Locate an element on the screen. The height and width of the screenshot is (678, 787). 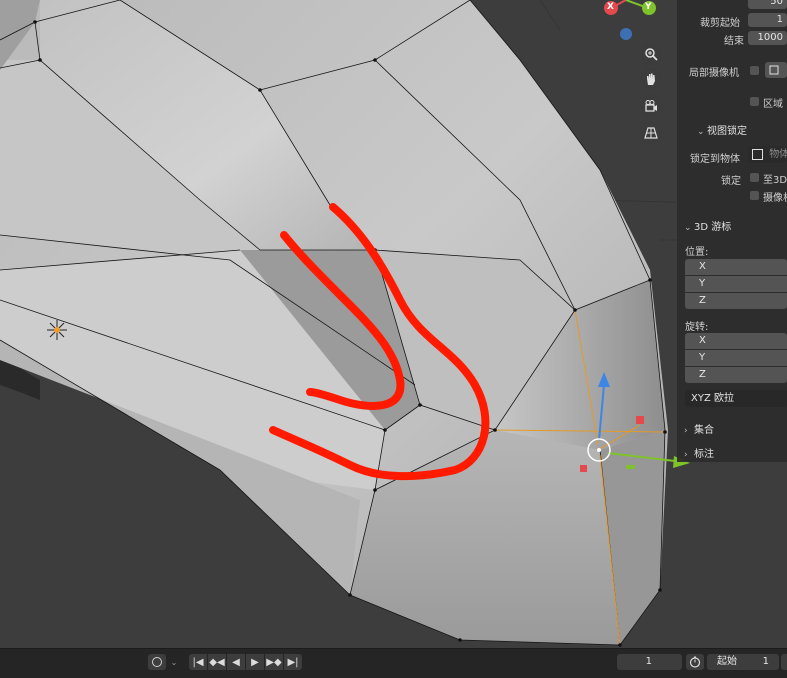
lock-camera-checkbox is located at coordinates (754, 195).